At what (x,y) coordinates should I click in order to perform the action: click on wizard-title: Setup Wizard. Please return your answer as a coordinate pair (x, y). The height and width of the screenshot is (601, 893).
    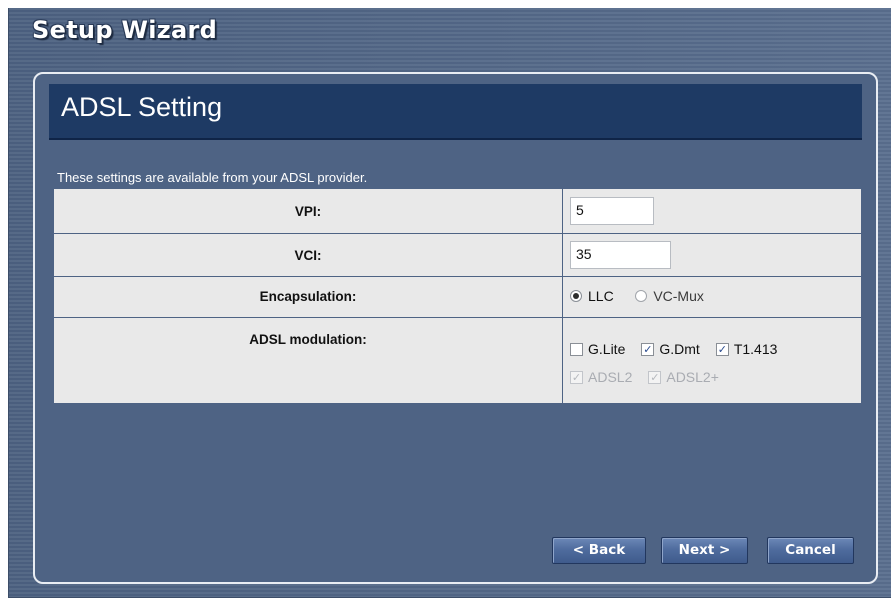
    Looking at the image, I should click on (125, 30).